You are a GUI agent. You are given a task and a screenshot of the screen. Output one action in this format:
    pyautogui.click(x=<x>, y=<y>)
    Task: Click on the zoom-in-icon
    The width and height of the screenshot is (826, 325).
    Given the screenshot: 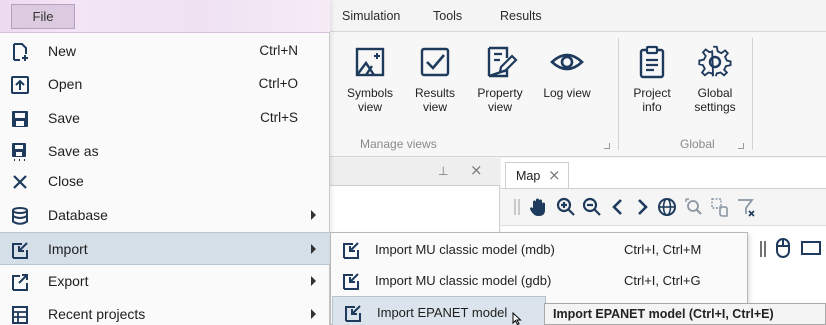 What is the action you would take?
    pyautogui.click(x=566, y=207)
    